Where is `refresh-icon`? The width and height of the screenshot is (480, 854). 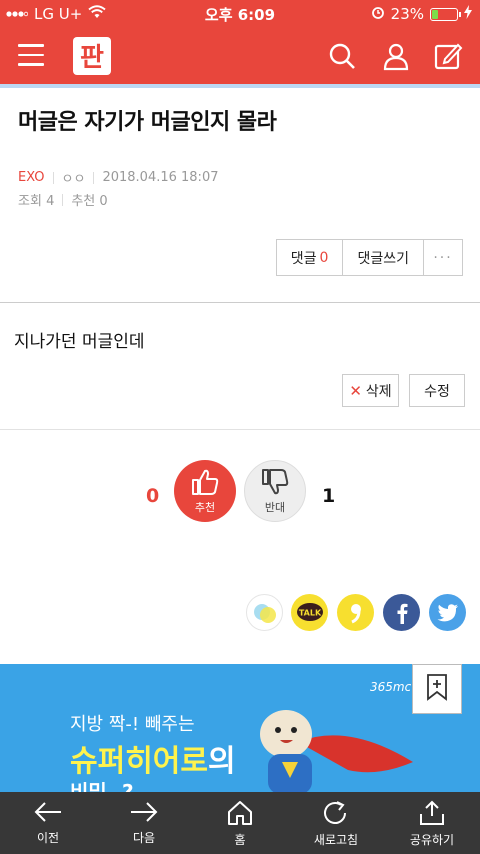
refresh-icon is located at coordinates (335, 812).